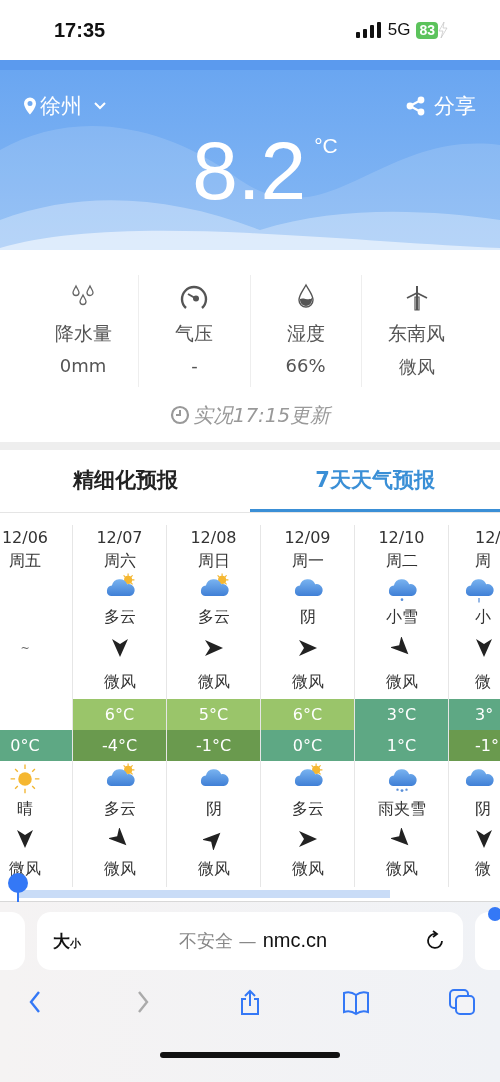 The height and width of the screenshot is (1082, 500). What do you see at coordinates (416, 367) in the screenshot?
I see `stat-value: 微风` at bounding box center [416, 367].